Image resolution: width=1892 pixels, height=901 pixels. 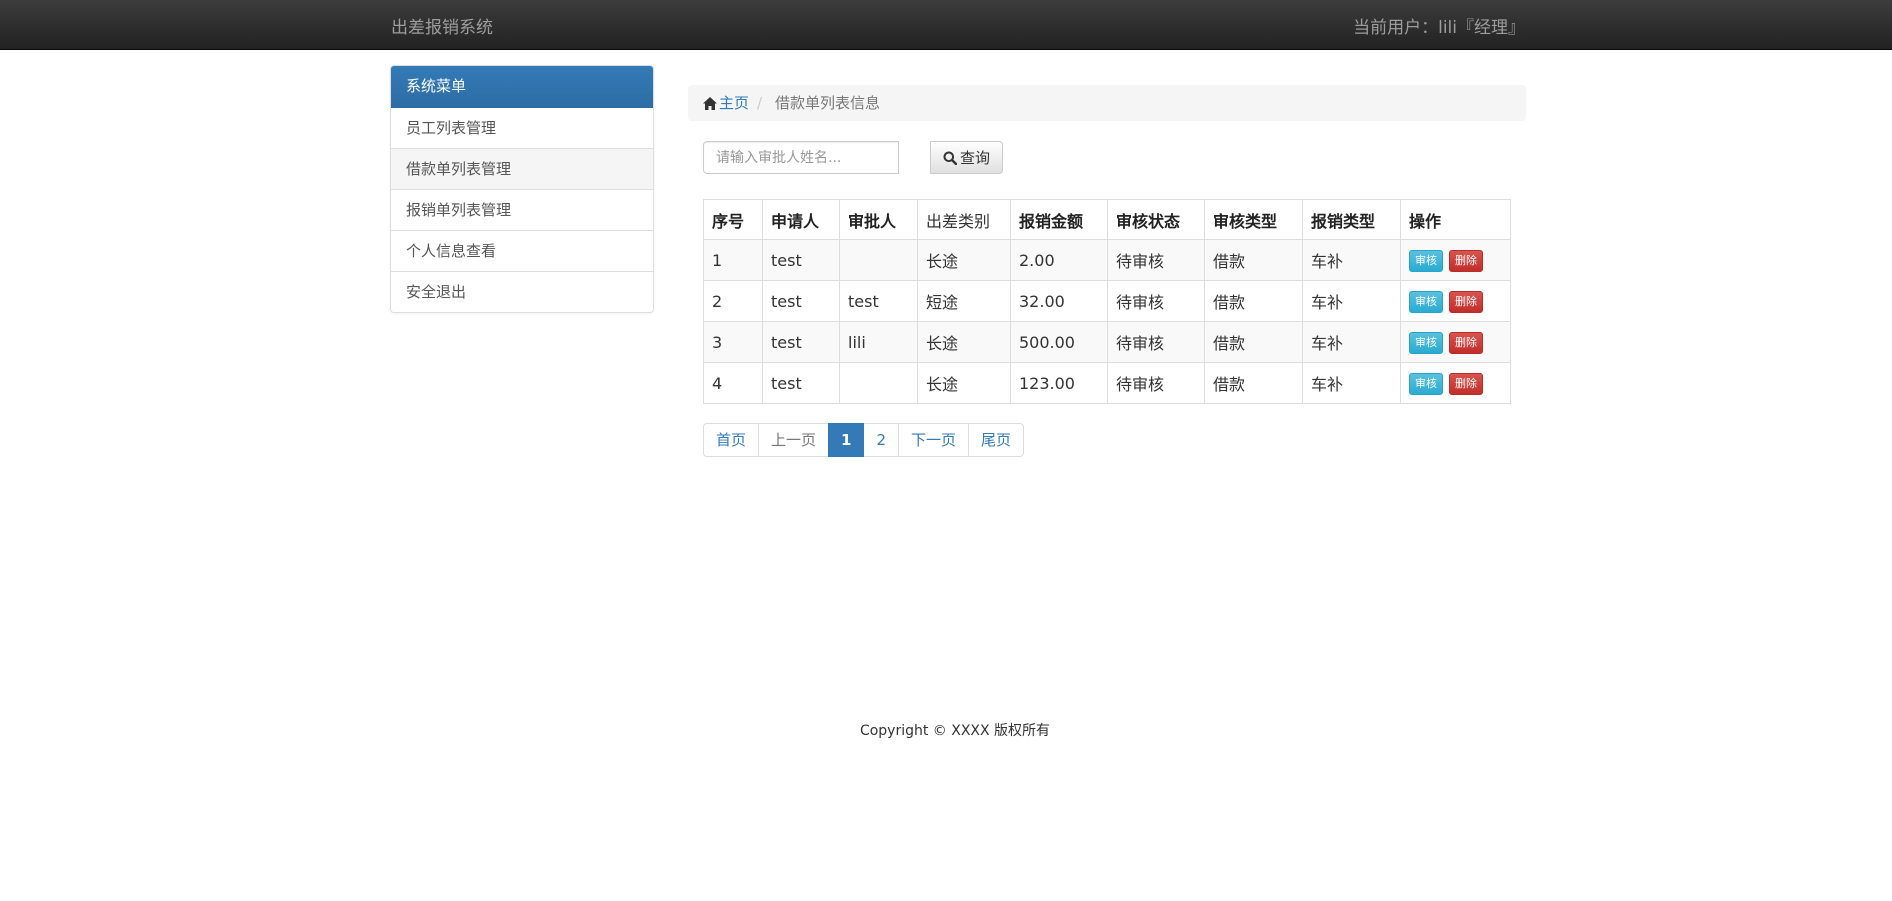 I want to click on cell-approver: lili, so click(x=878, y=342).